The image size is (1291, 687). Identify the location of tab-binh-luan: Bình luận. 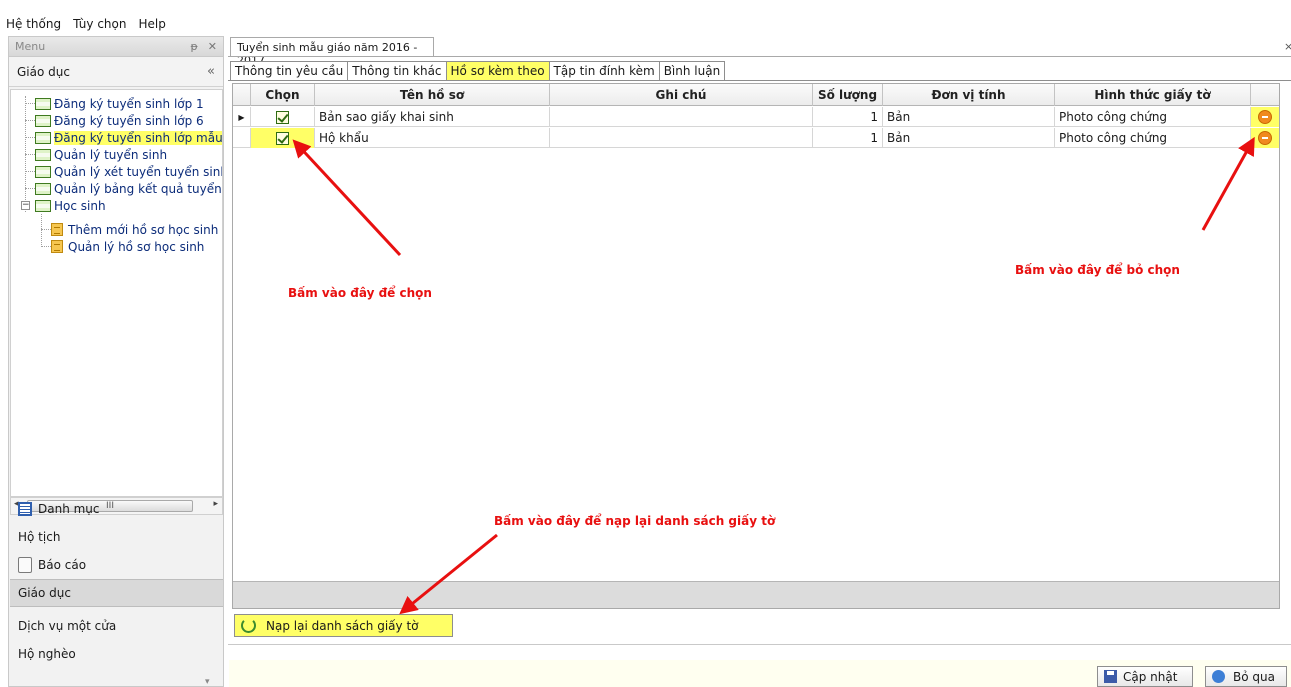
(692, 71).